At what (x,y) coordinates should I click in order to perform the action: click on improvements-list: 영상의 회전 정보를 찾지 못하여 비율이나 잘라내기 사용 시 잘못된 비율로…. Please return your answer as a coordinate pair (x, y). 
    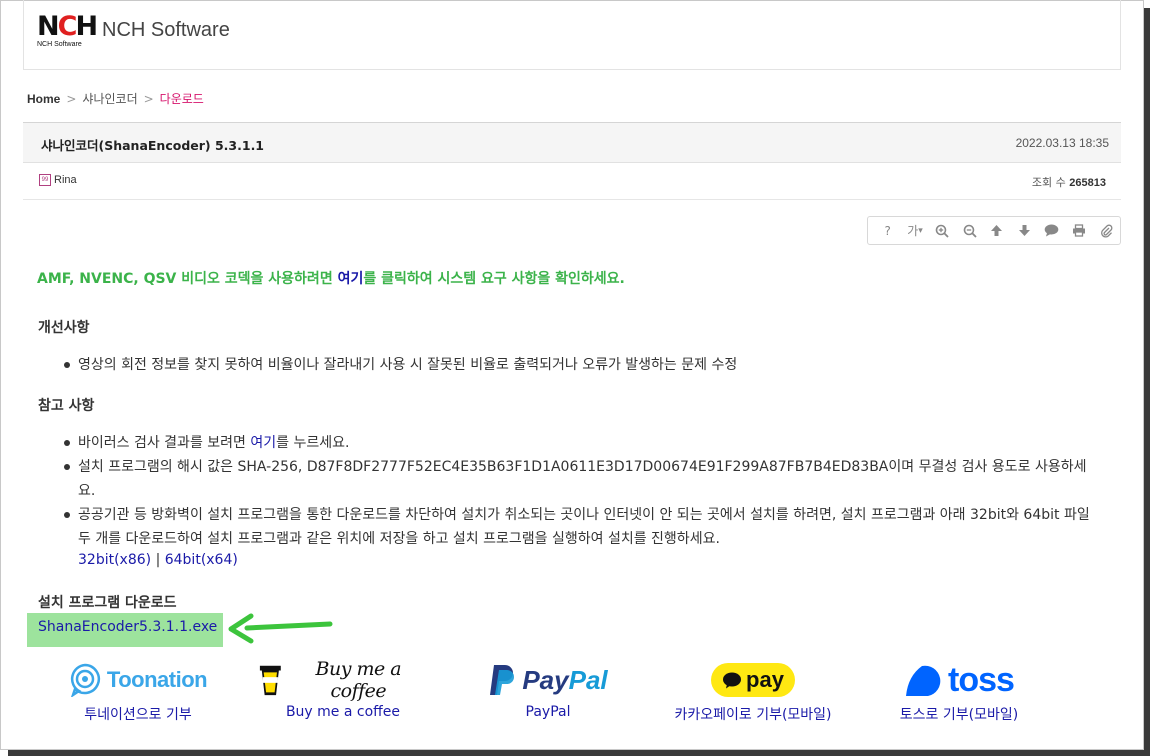
    Looking at the image, I should click on (582, 365).